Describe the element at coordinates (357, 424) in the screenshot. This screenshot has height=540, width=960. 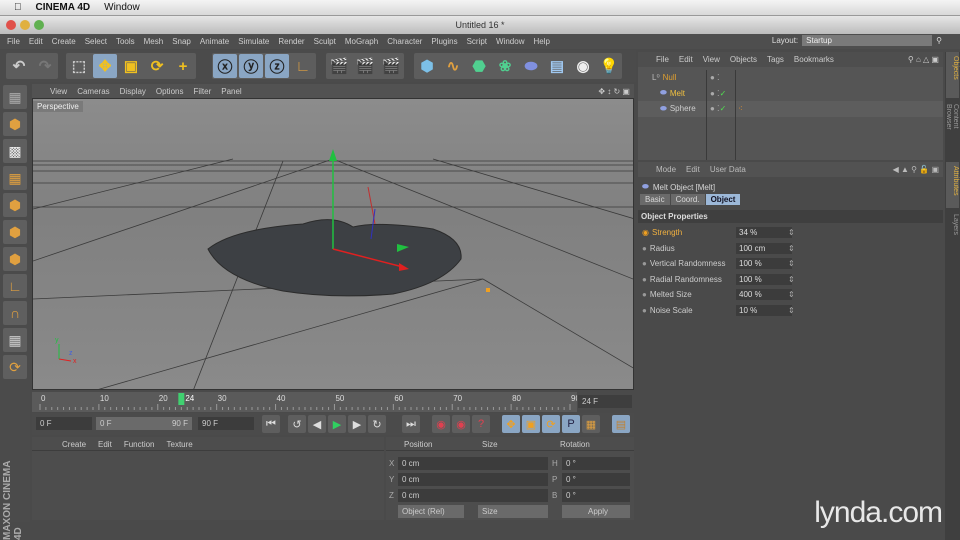
I see `next-frame-icon: ▶` at that location.